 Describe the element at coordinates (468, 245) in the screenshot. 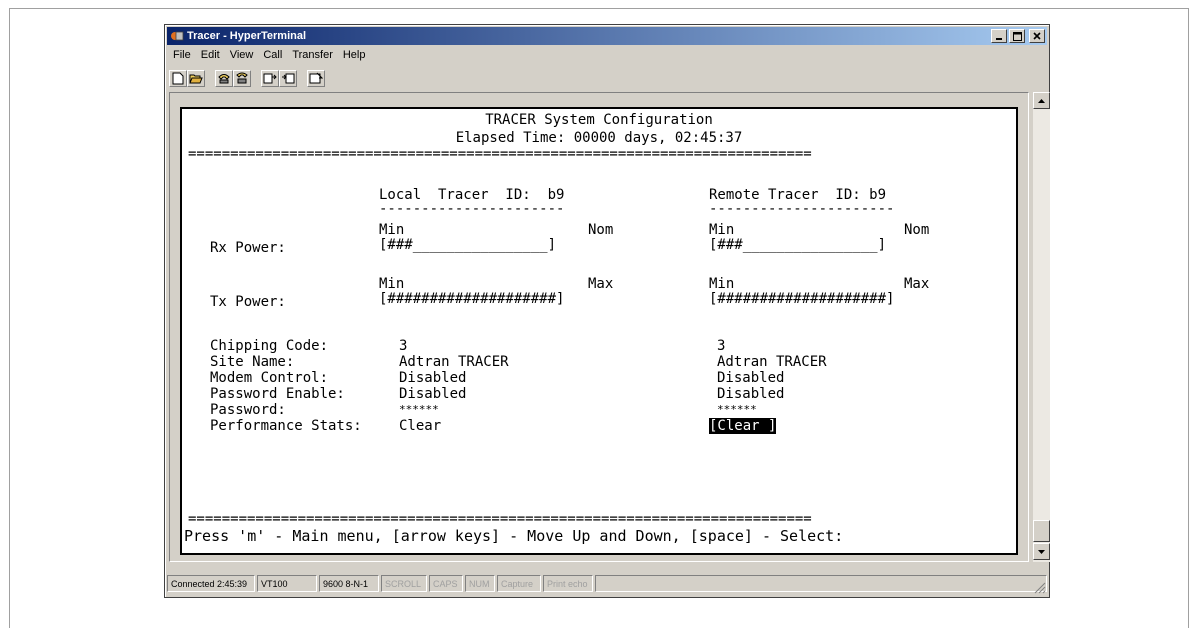

I see `rx-local-bar: [###________________]` at that location.